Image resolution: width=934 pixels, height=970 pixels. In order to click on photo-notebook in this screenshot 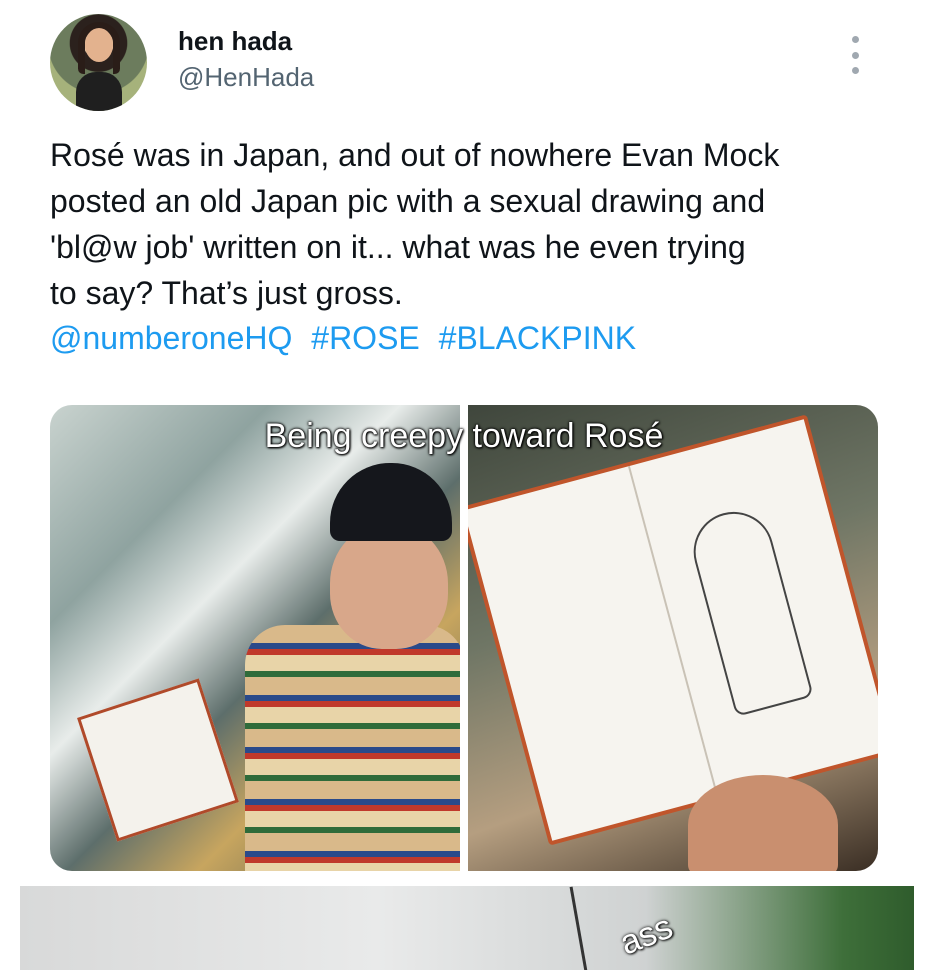, I will do `click(158, 760)`.